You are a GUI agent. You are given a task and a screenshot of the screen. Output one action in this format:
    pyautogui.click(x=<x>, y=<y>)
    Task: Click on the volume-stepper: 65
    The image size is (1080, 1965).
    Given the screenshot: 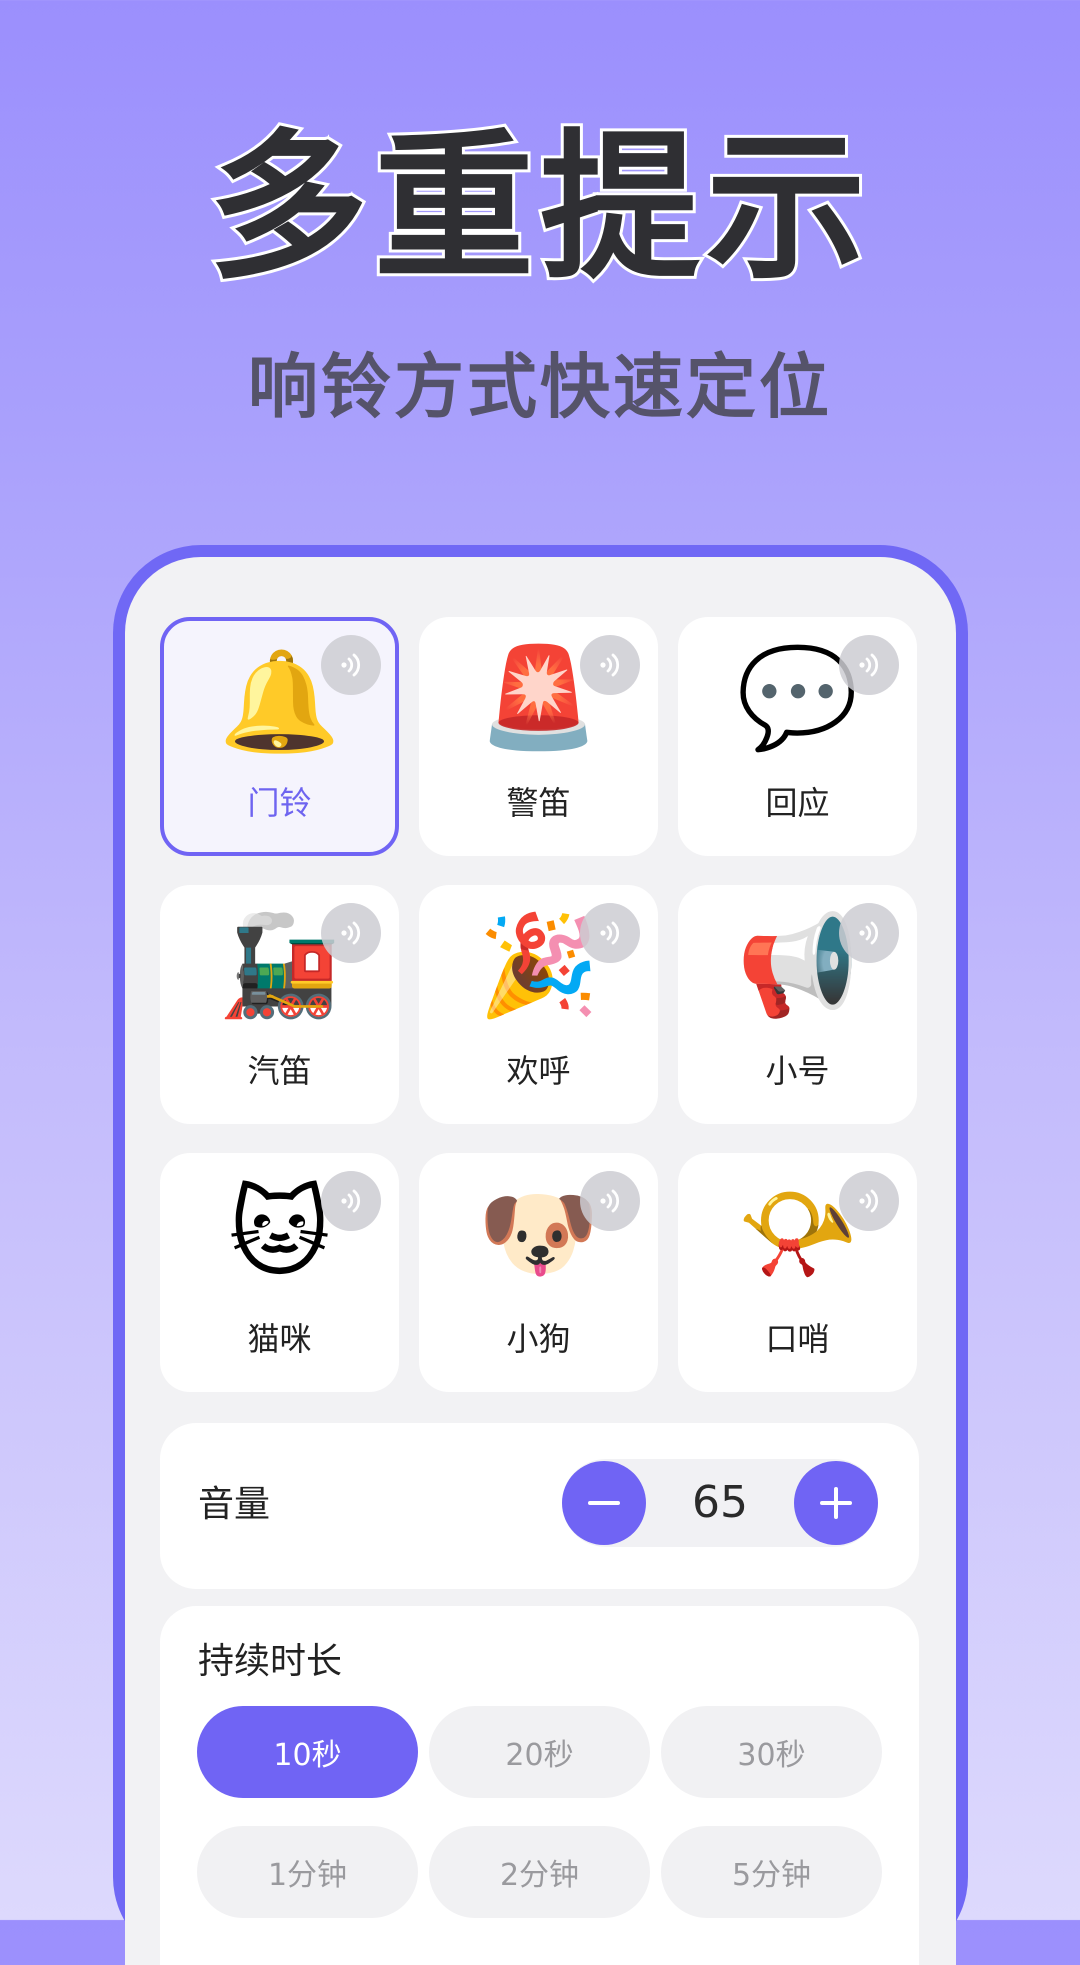 What is the action you would take?
    pyautogui.click(x=720, y=1503)
    